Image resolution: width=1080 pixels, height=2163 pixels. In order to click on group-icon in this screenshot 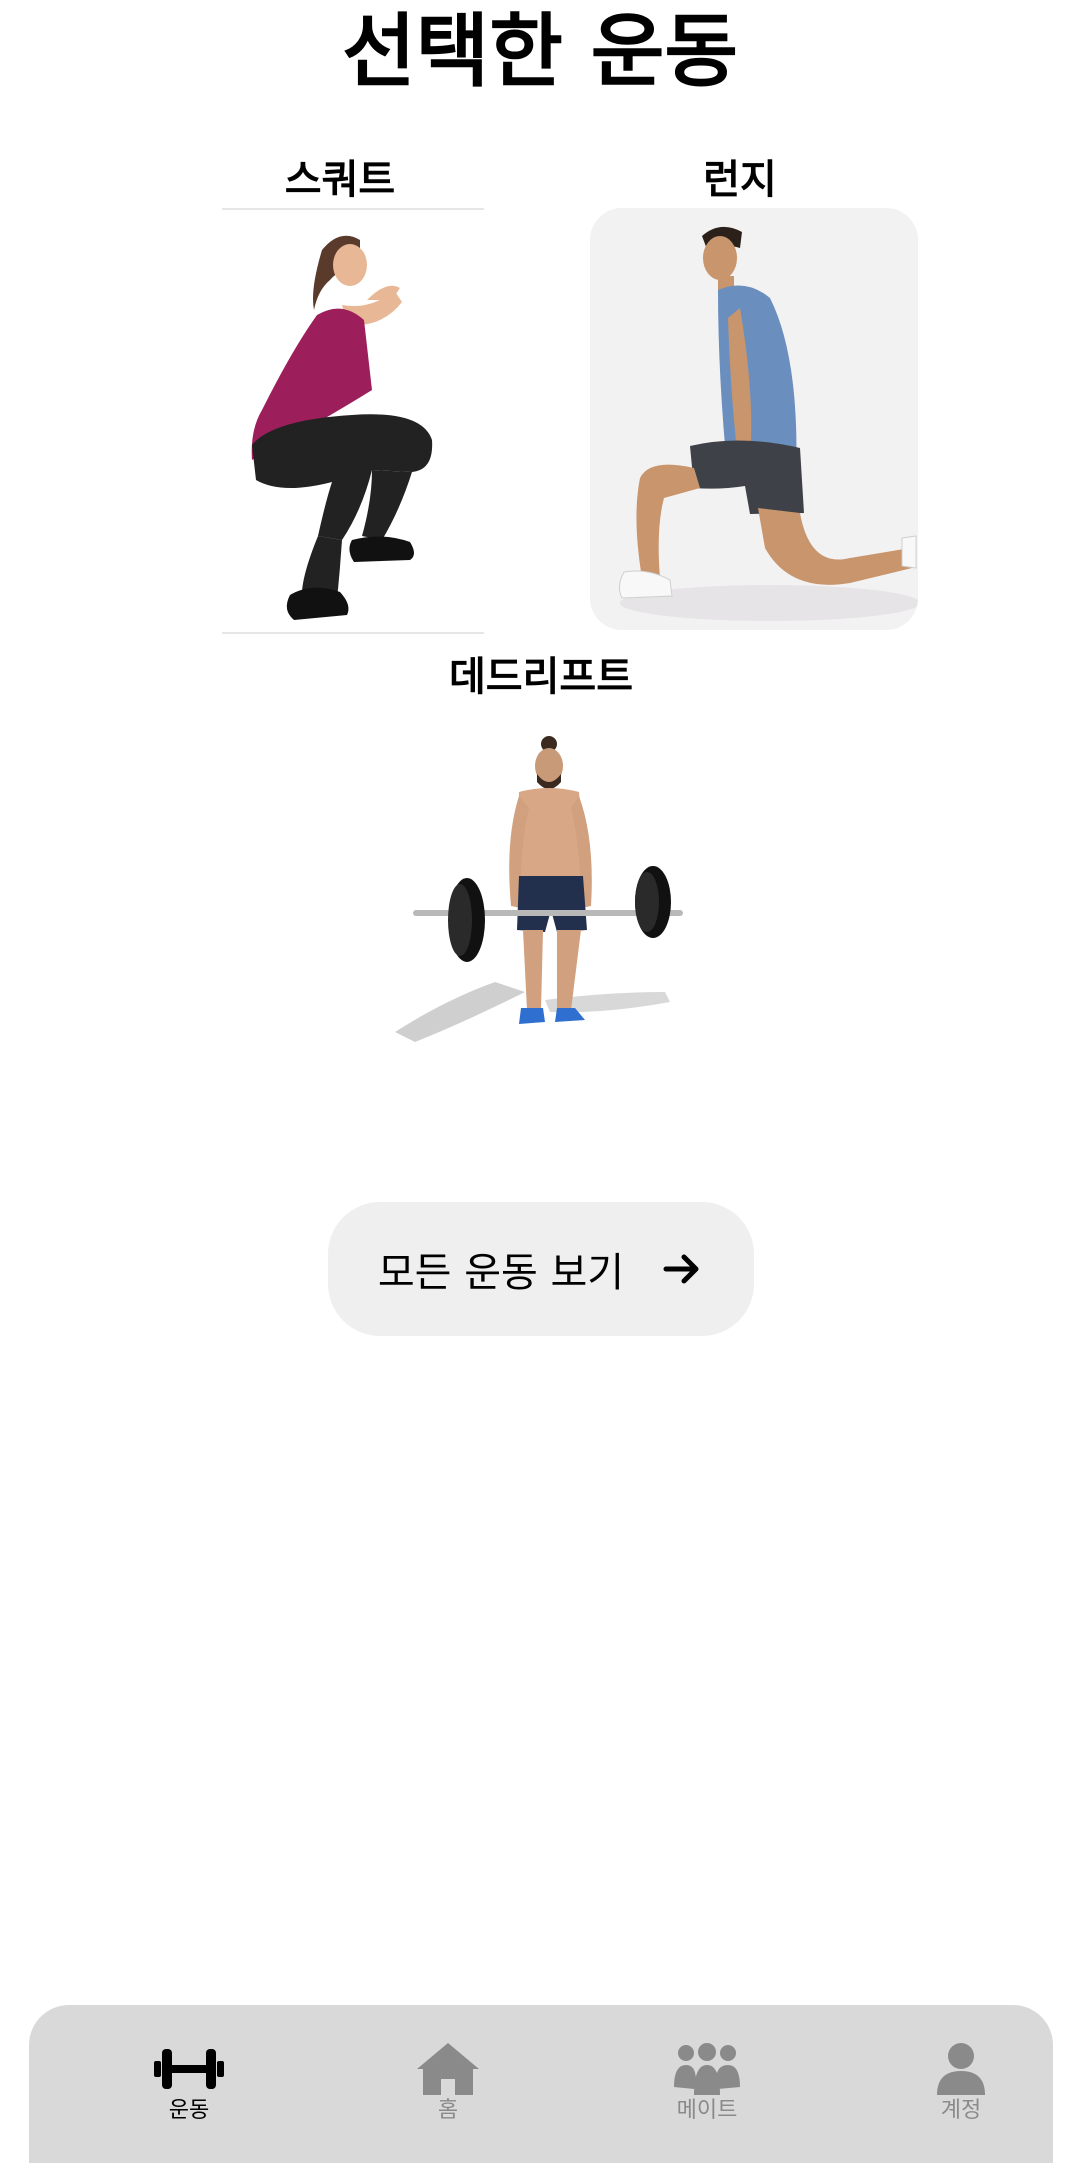, I will do `click(707, 2069)`.